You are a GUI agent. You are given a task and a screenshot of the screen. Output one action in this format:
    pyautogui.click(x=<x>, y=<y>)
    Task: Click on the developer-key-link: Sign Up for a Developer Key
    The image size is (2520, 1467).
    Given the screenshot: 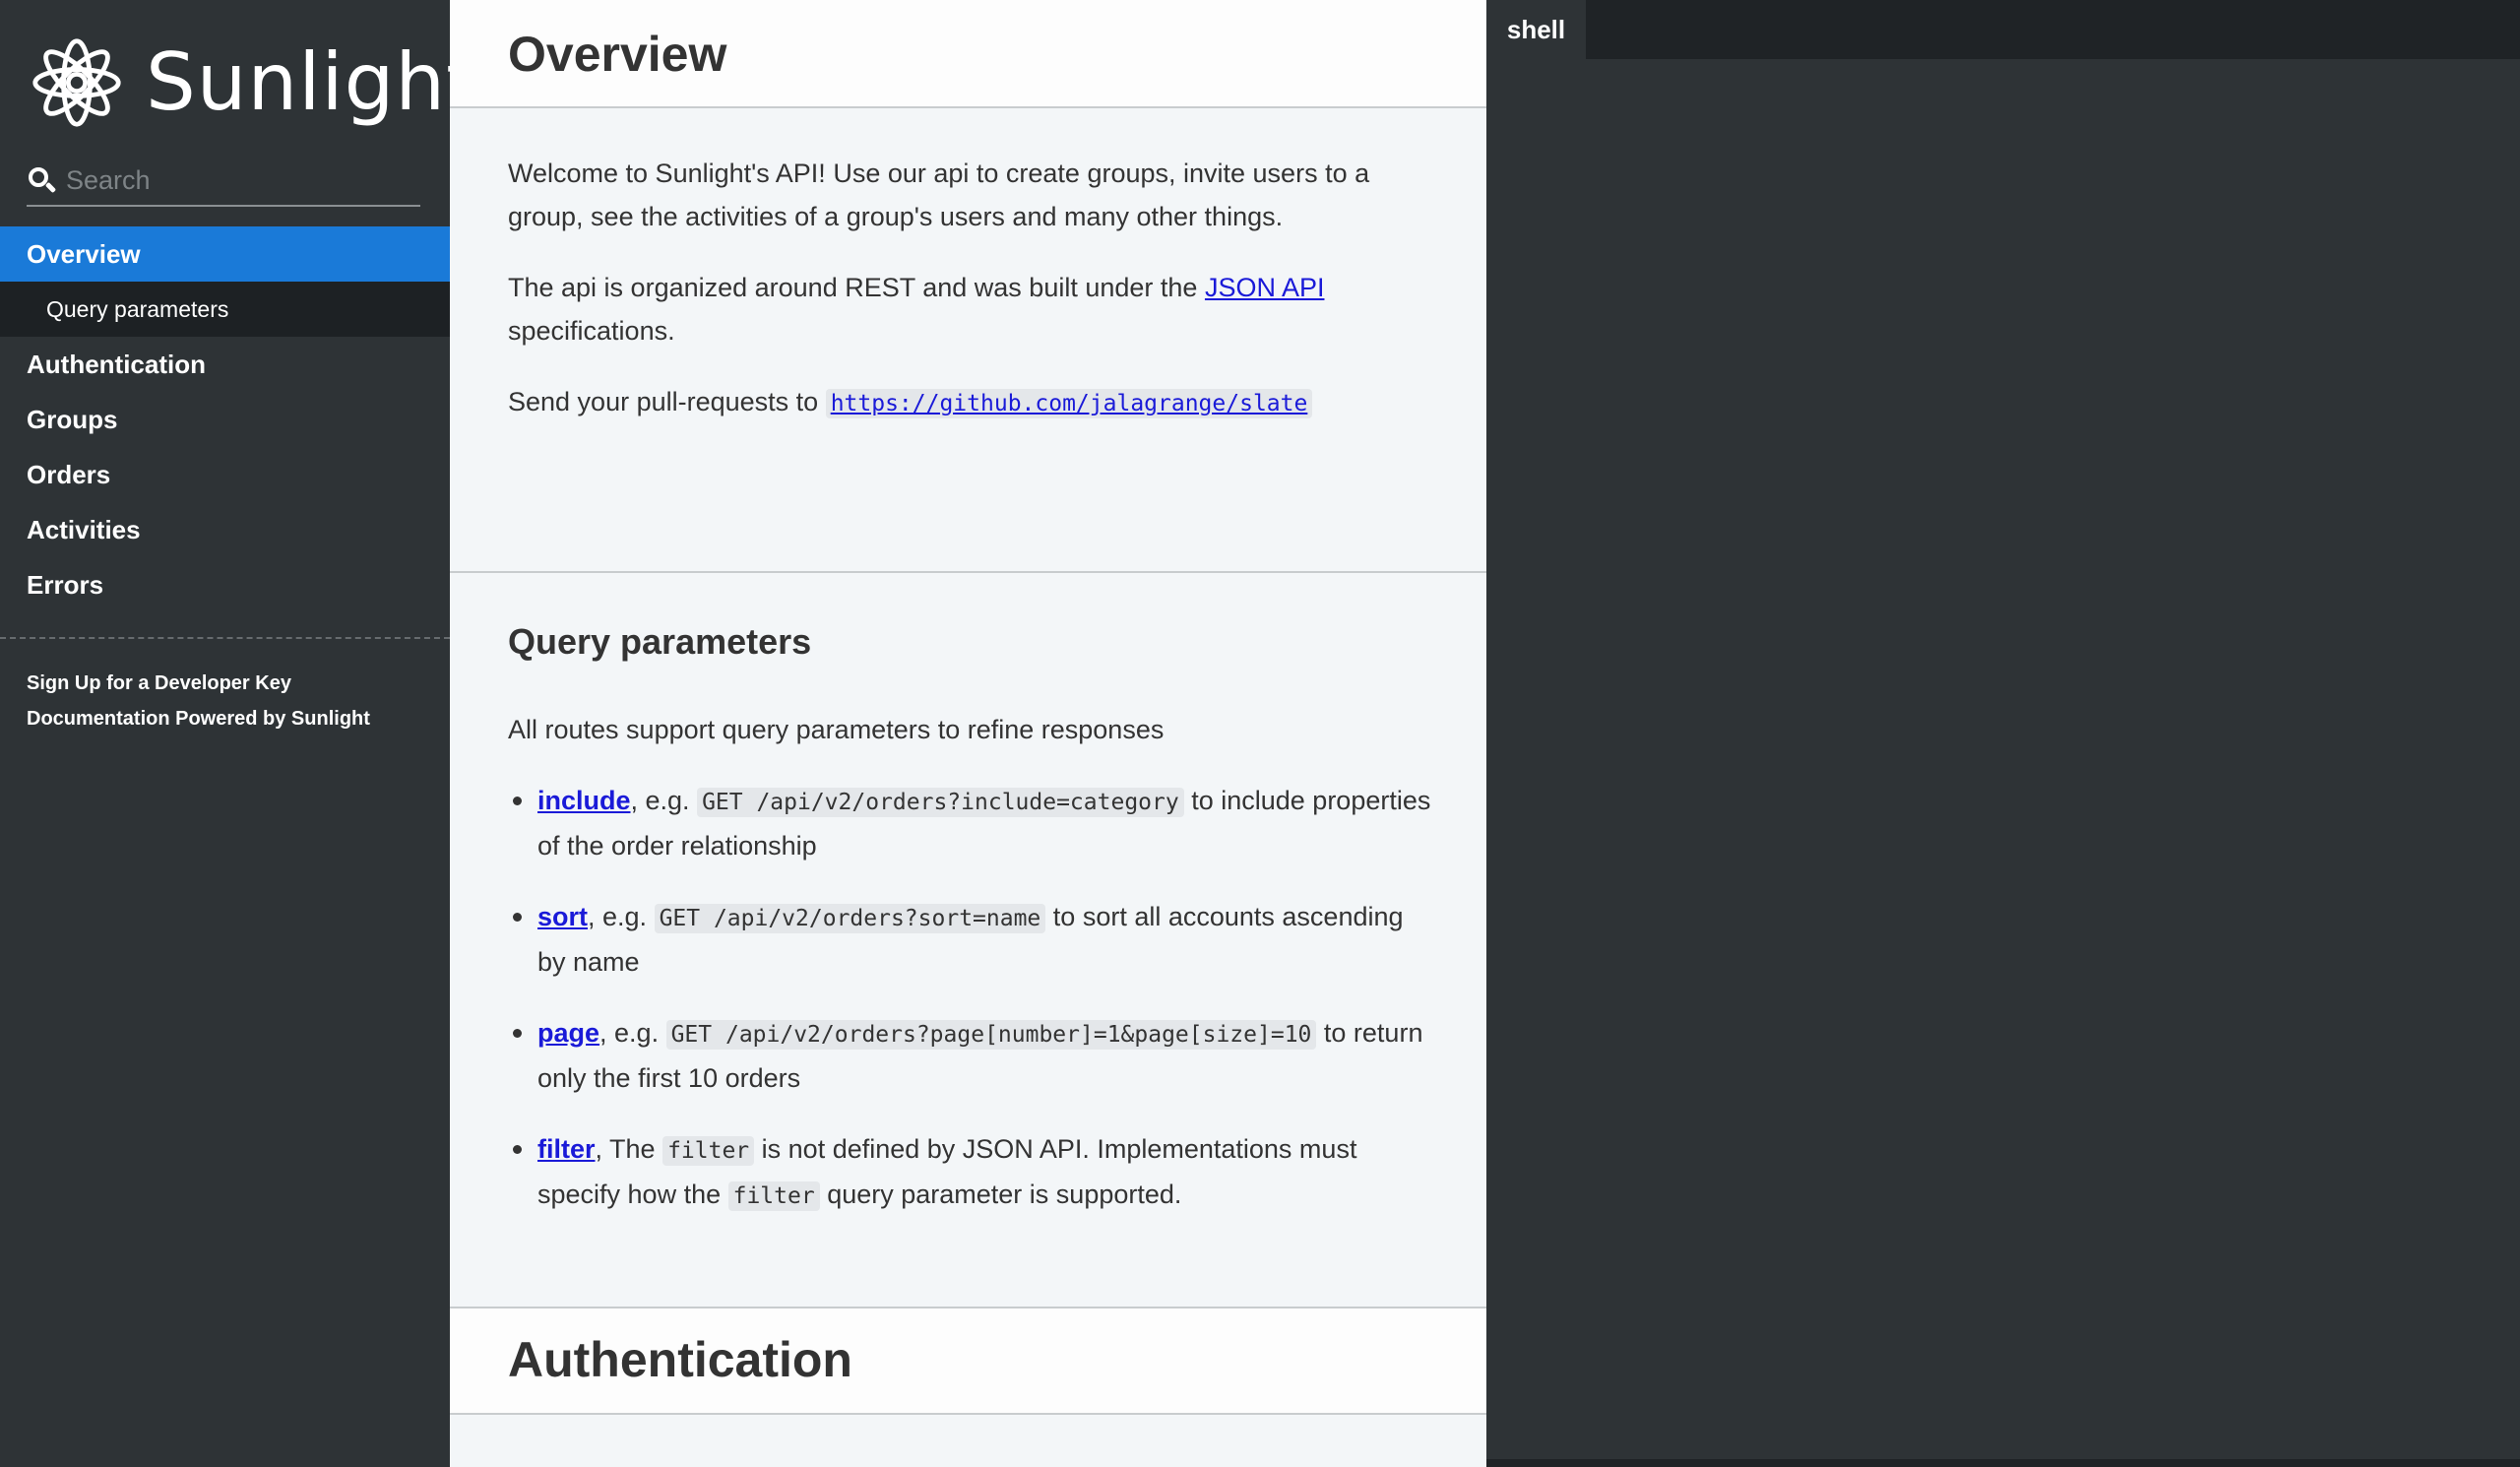 What is the action you would take?
    pyautogui.click(x=198, y=683)
    